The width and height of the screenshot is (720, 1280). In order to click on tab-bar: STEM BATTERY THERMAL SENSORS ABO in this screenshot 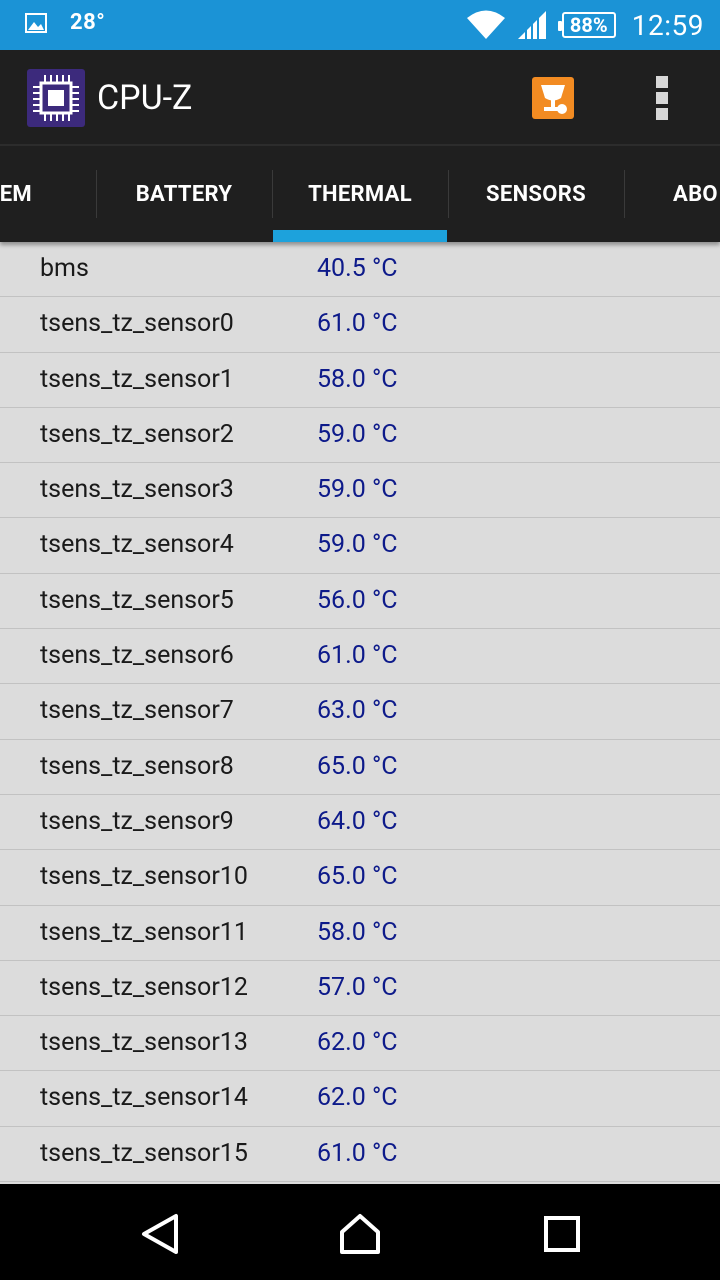, I will do `click(360, 194)`.